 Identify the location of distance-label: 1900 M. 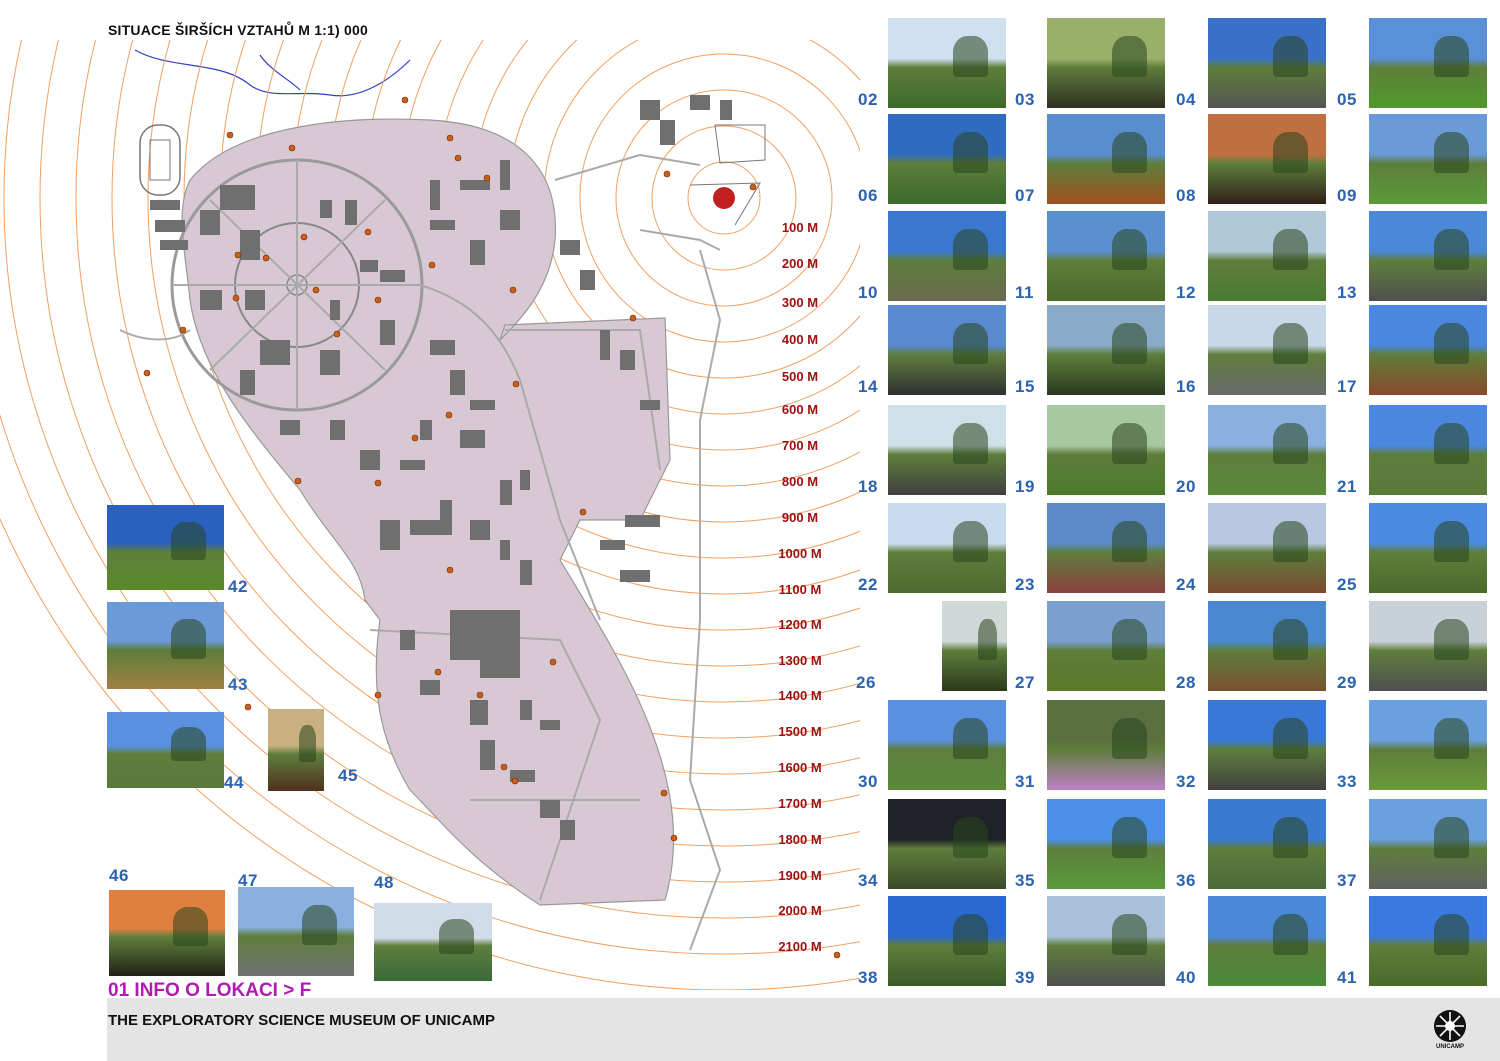
(800, 875).